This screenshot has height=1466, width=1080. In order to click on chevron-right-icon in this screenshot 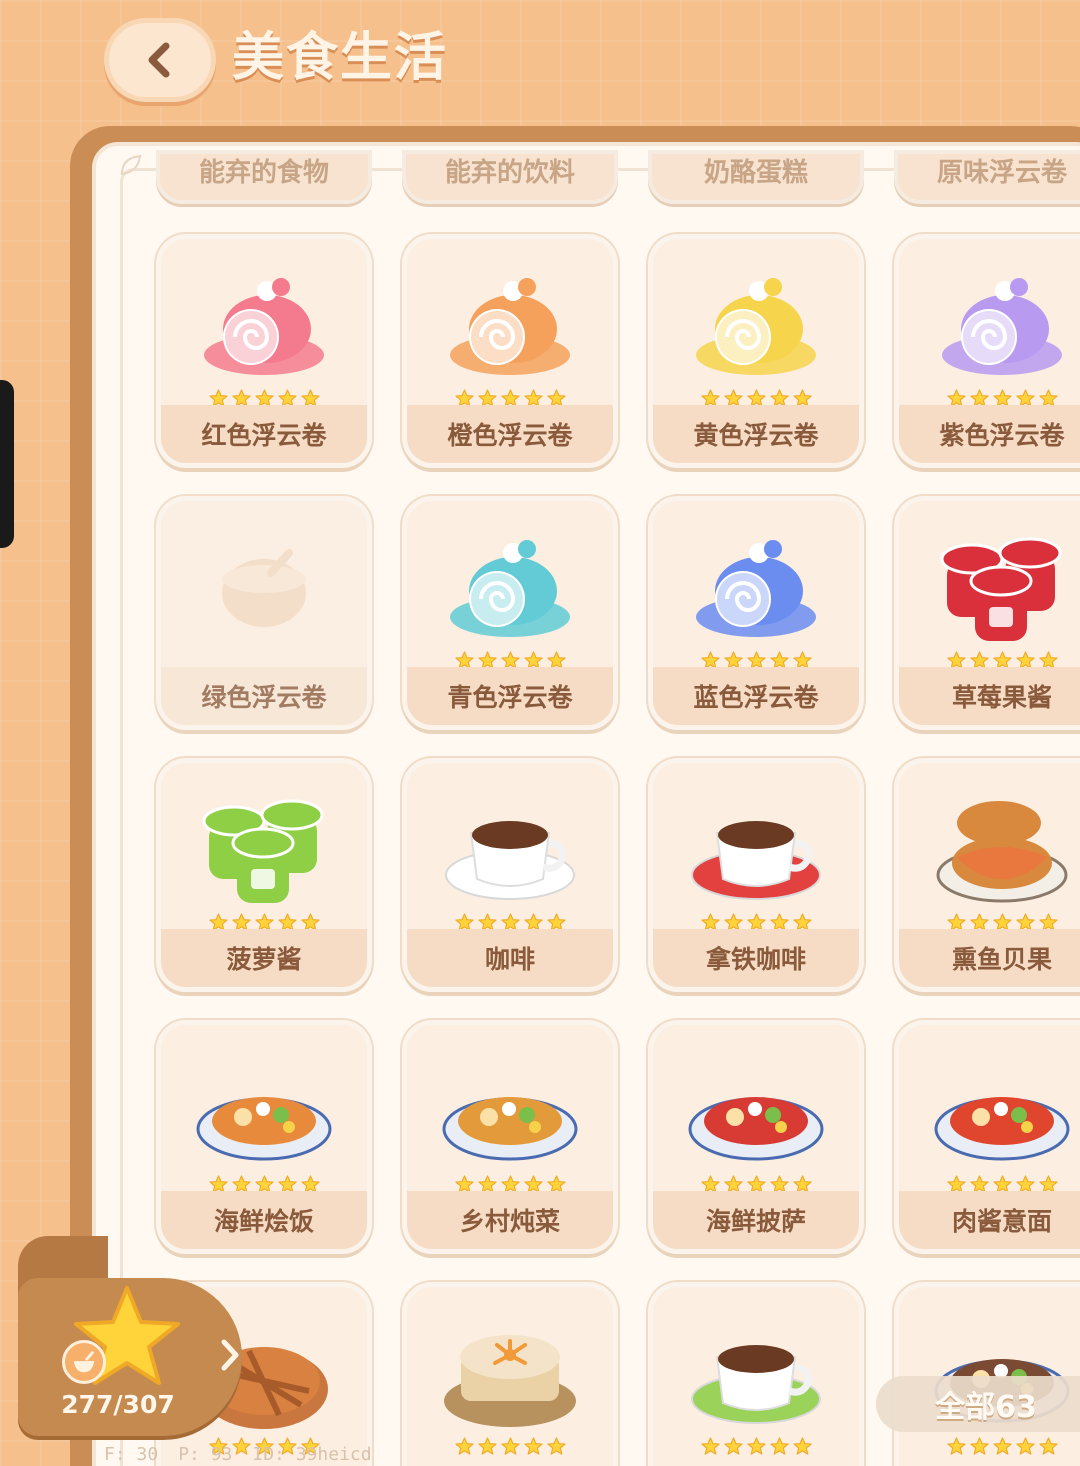, I will do `click(230, 1355)`.